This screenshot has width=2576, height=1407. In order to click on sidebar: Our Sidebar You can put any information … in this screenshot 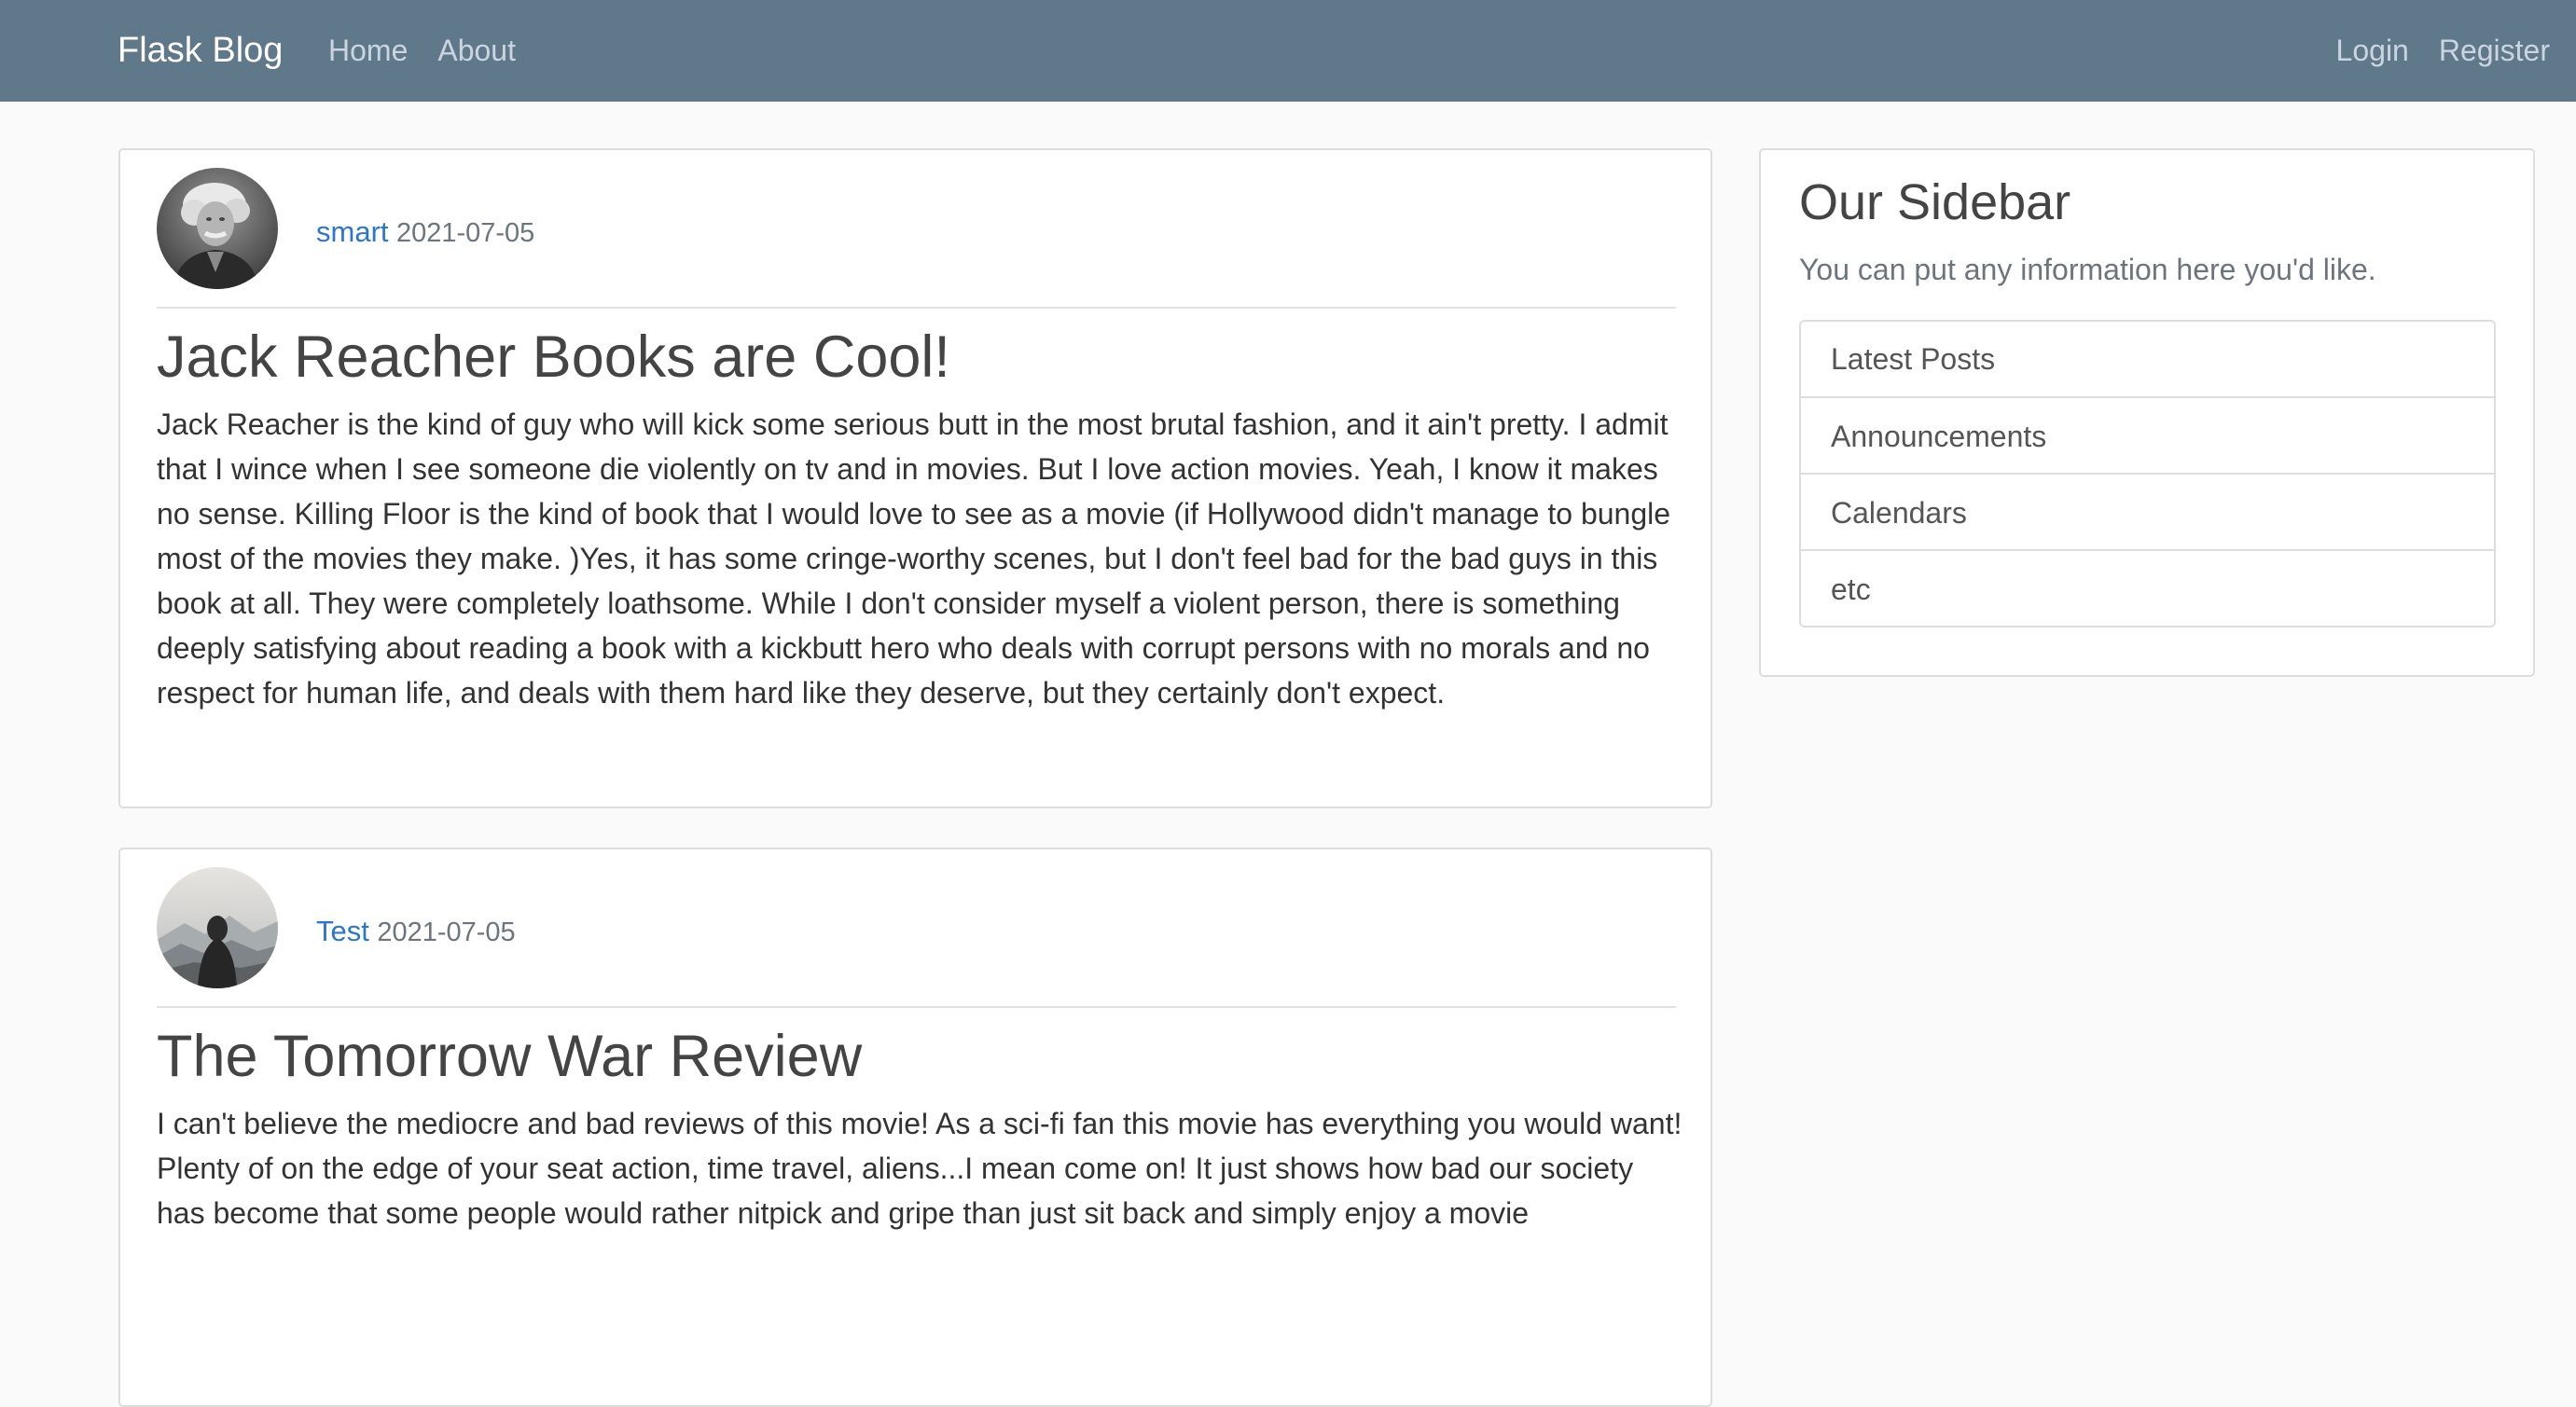, I will do `click(2147, 413)`.